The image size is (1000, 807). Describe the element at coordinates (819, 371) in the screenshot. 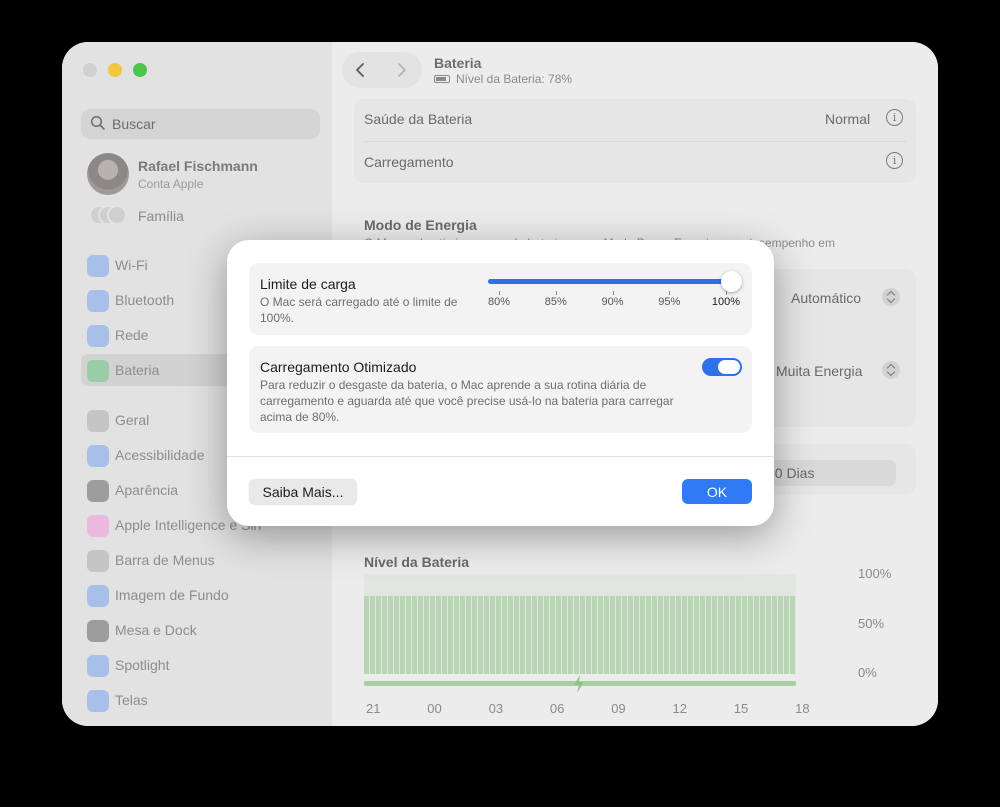

I see `energy-value-power: Muita Energia` at that location.